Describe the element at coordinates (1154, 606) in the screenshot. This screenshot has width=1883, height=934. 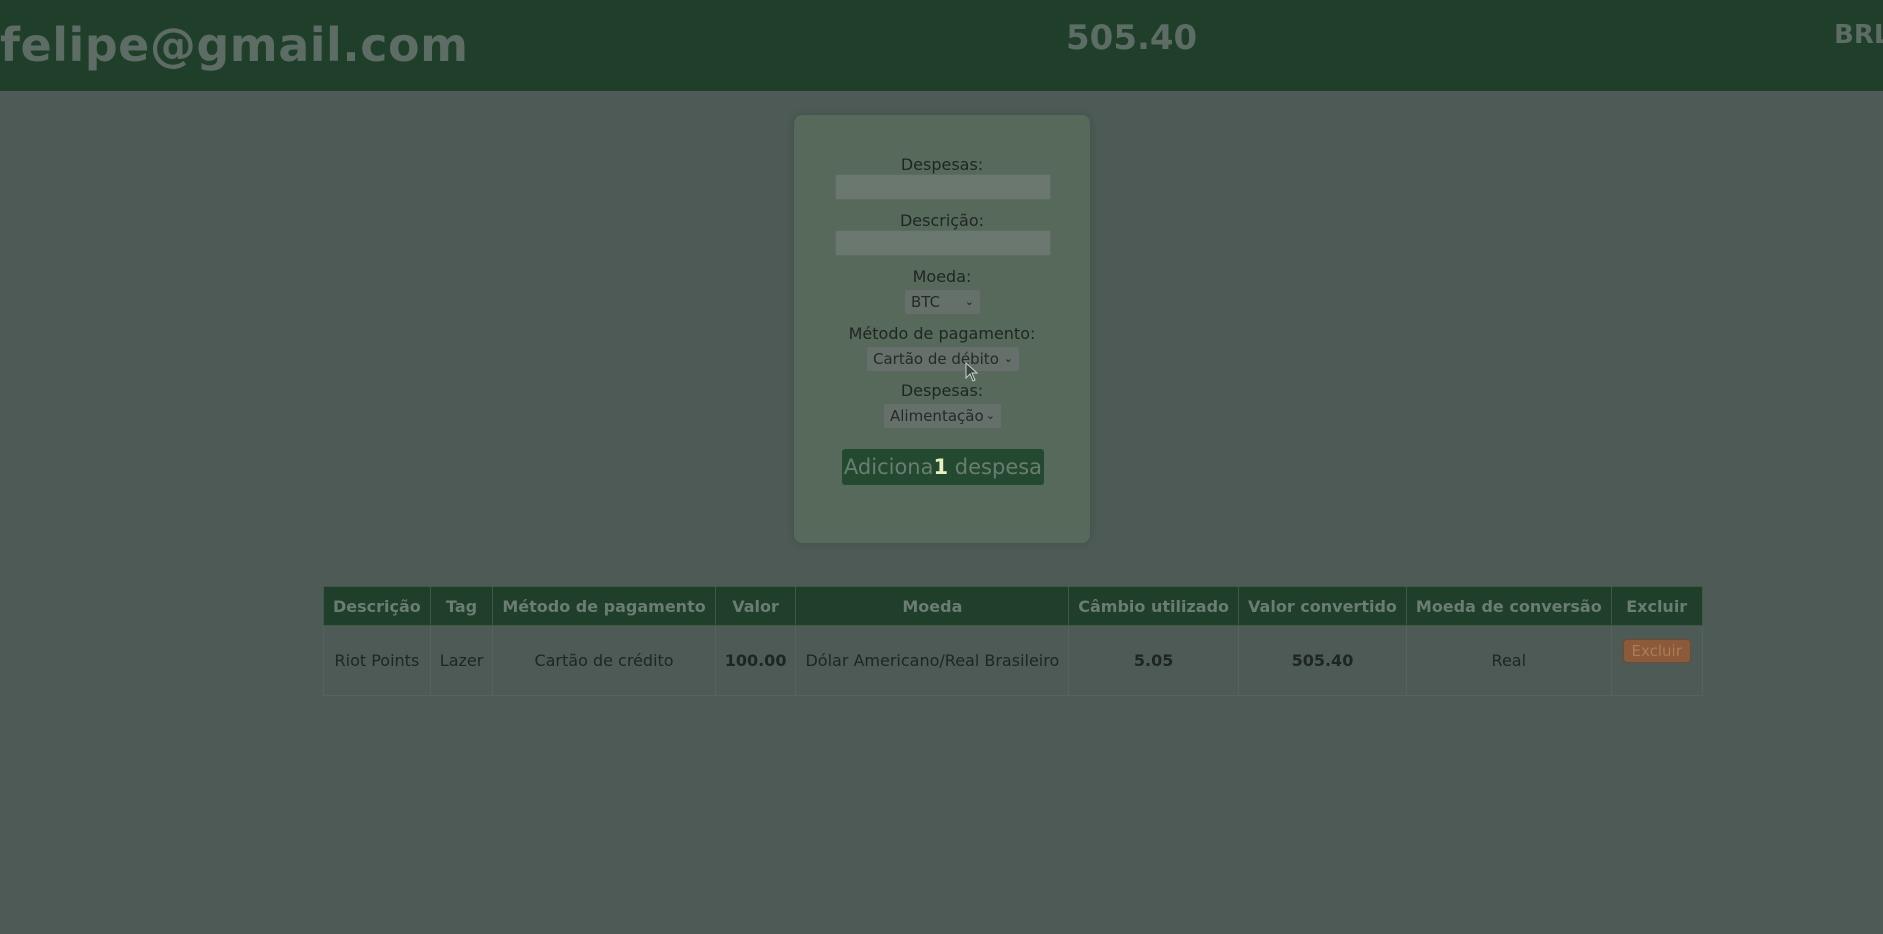
I see `column-header-exchange-rate: Câmbio utilizado` at that location.